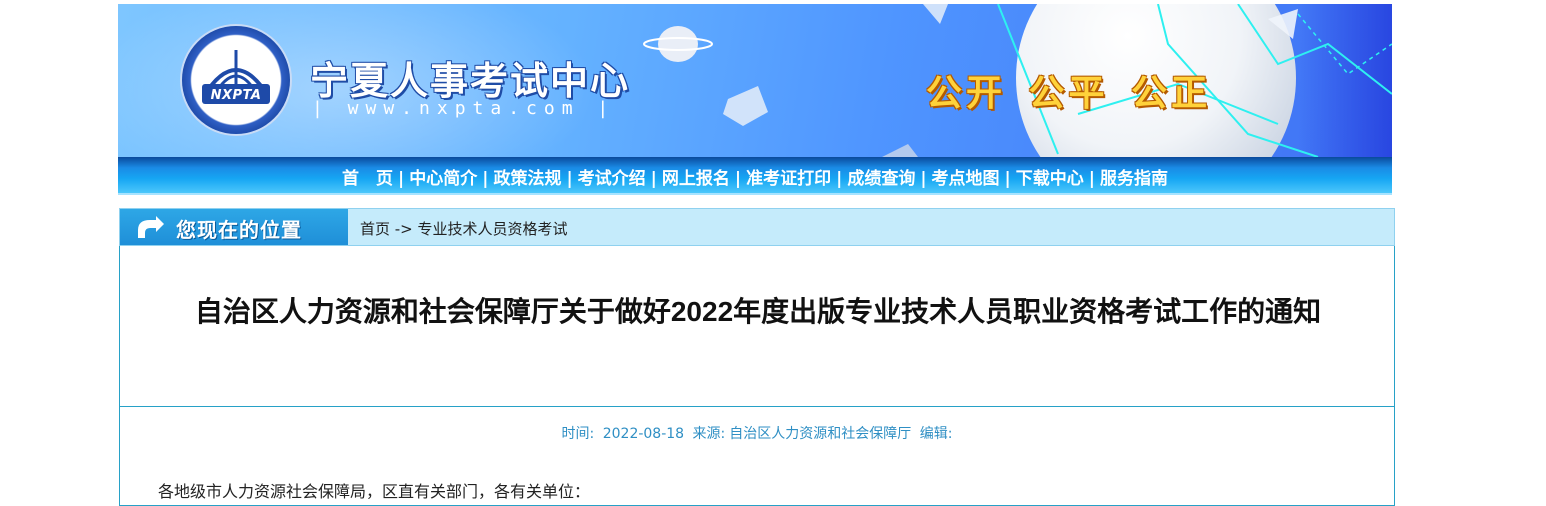  I want to click on banner-slogan: 公开 公平 公正, so click(1069, 93).